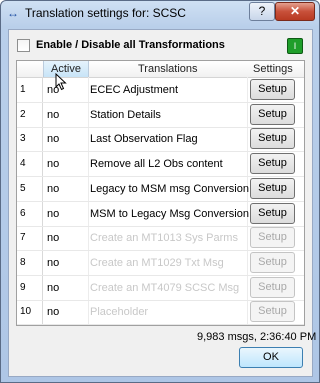 This screenshot has width=320, height=383. Describe the element at coordinates (23, 287) in the screenshot. I see `row-number: 9` at that location.